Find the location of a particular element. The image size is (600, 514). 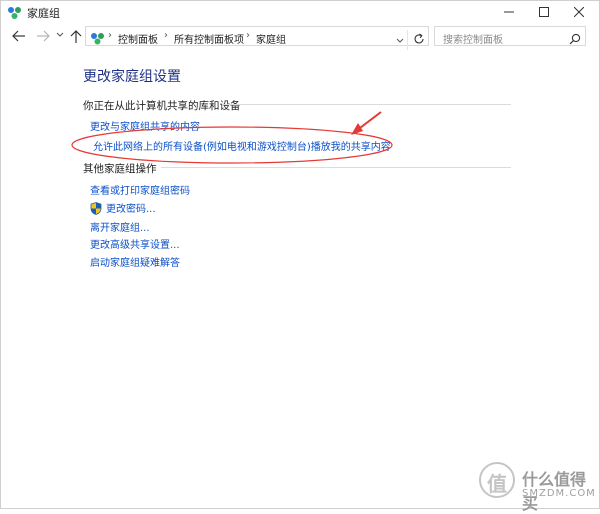

watermark-logo: 值 is located at coordinates (497, 480).